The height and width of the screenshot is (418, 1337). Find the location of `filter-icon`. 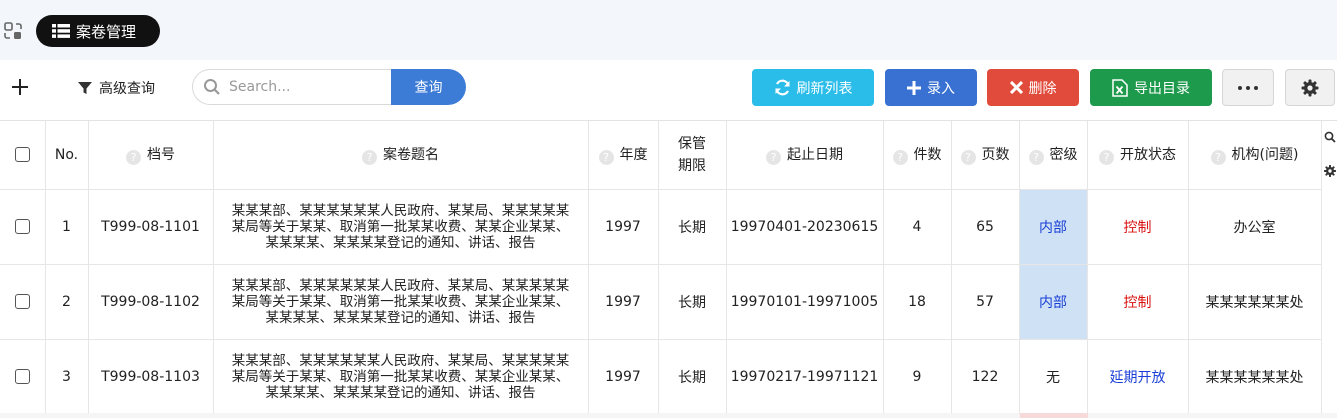

filter-icon is located at coordinates (85, 88).